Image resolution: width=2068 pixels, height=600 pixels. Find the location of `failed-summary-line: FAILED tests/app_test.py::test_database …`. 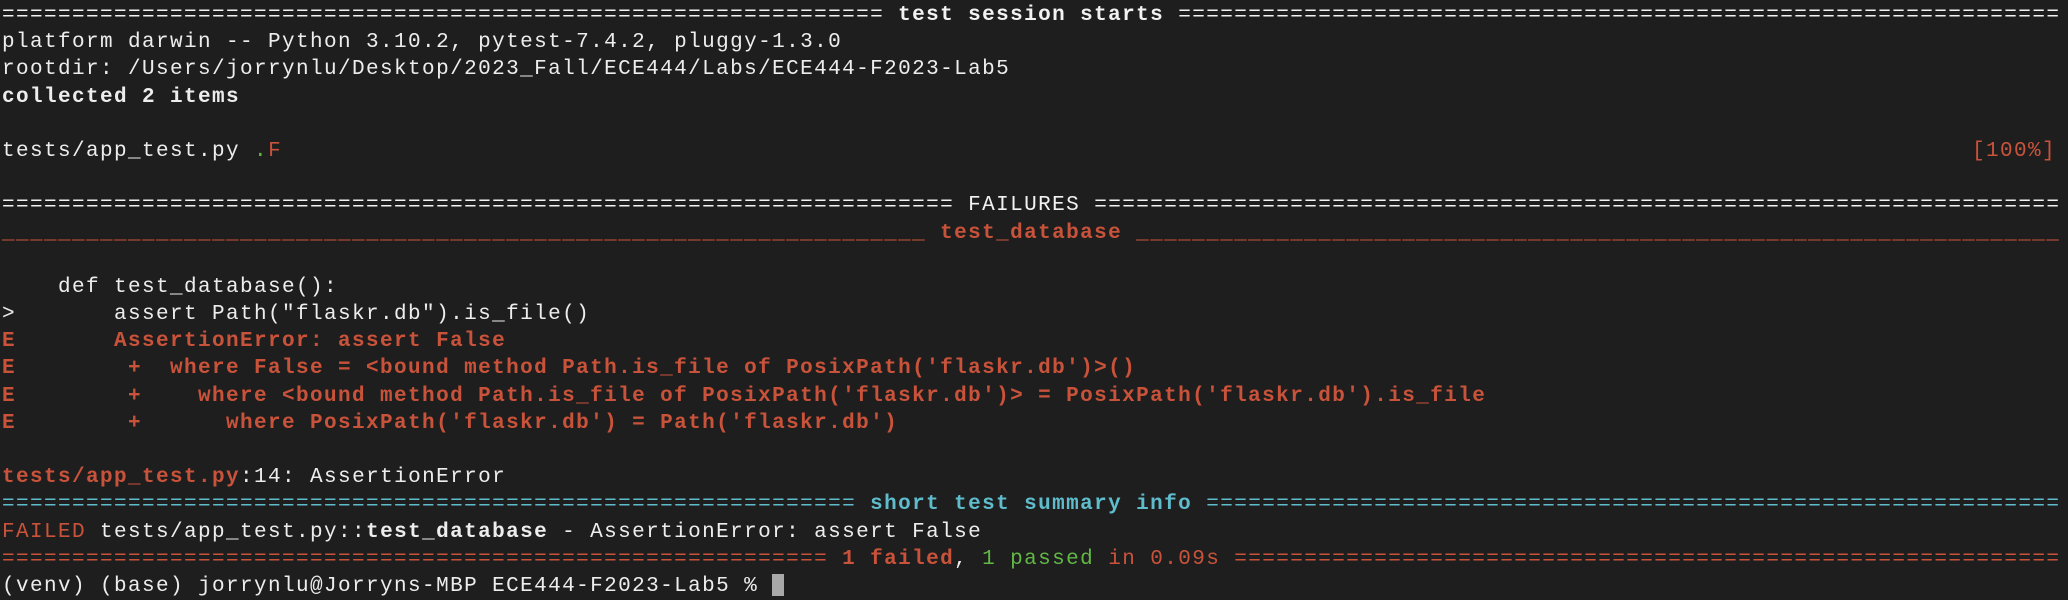

failed-summary-line: FAILED tests/app_test.py::test_database … is located at coordinates (492, 532).